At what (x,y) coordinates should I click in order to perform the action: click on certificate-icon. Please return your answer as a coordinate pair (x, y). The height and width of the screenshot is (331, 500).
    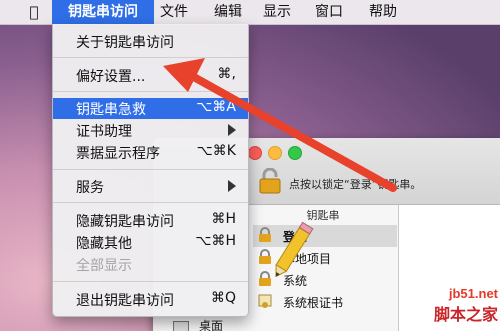
    Looking at the image, I should click on (265, 301).